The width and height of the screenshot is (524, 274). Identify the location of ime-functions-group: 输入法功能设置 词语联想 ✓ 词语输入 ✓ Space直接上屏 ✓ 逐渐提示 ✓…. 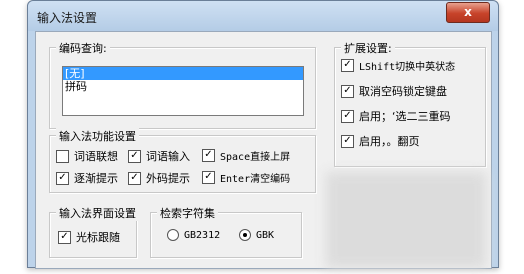
(182, 160).